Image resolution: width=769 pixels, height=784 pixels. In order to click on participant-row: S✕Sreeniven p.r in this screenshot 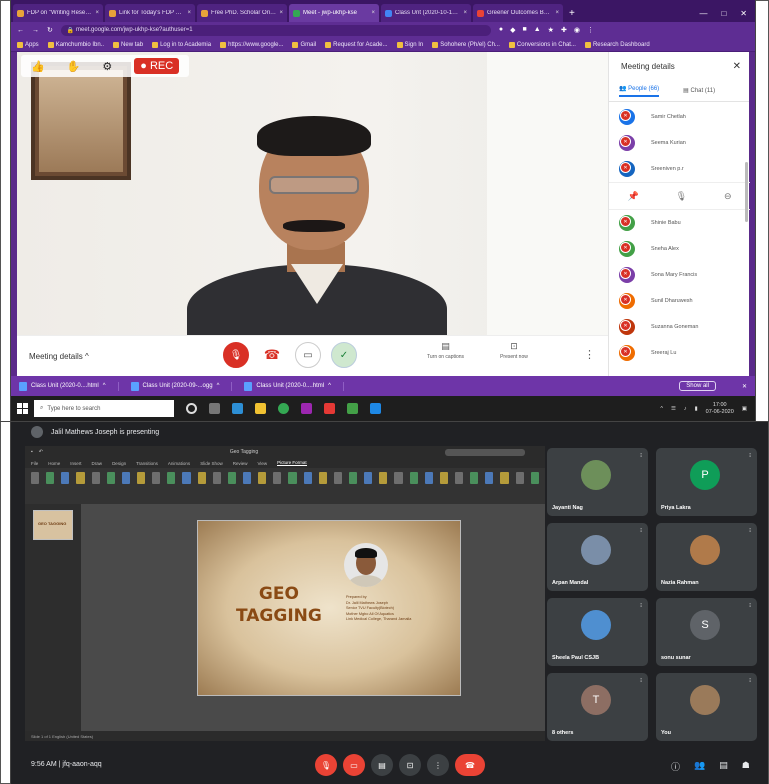, I will do `click(679, 169)`.